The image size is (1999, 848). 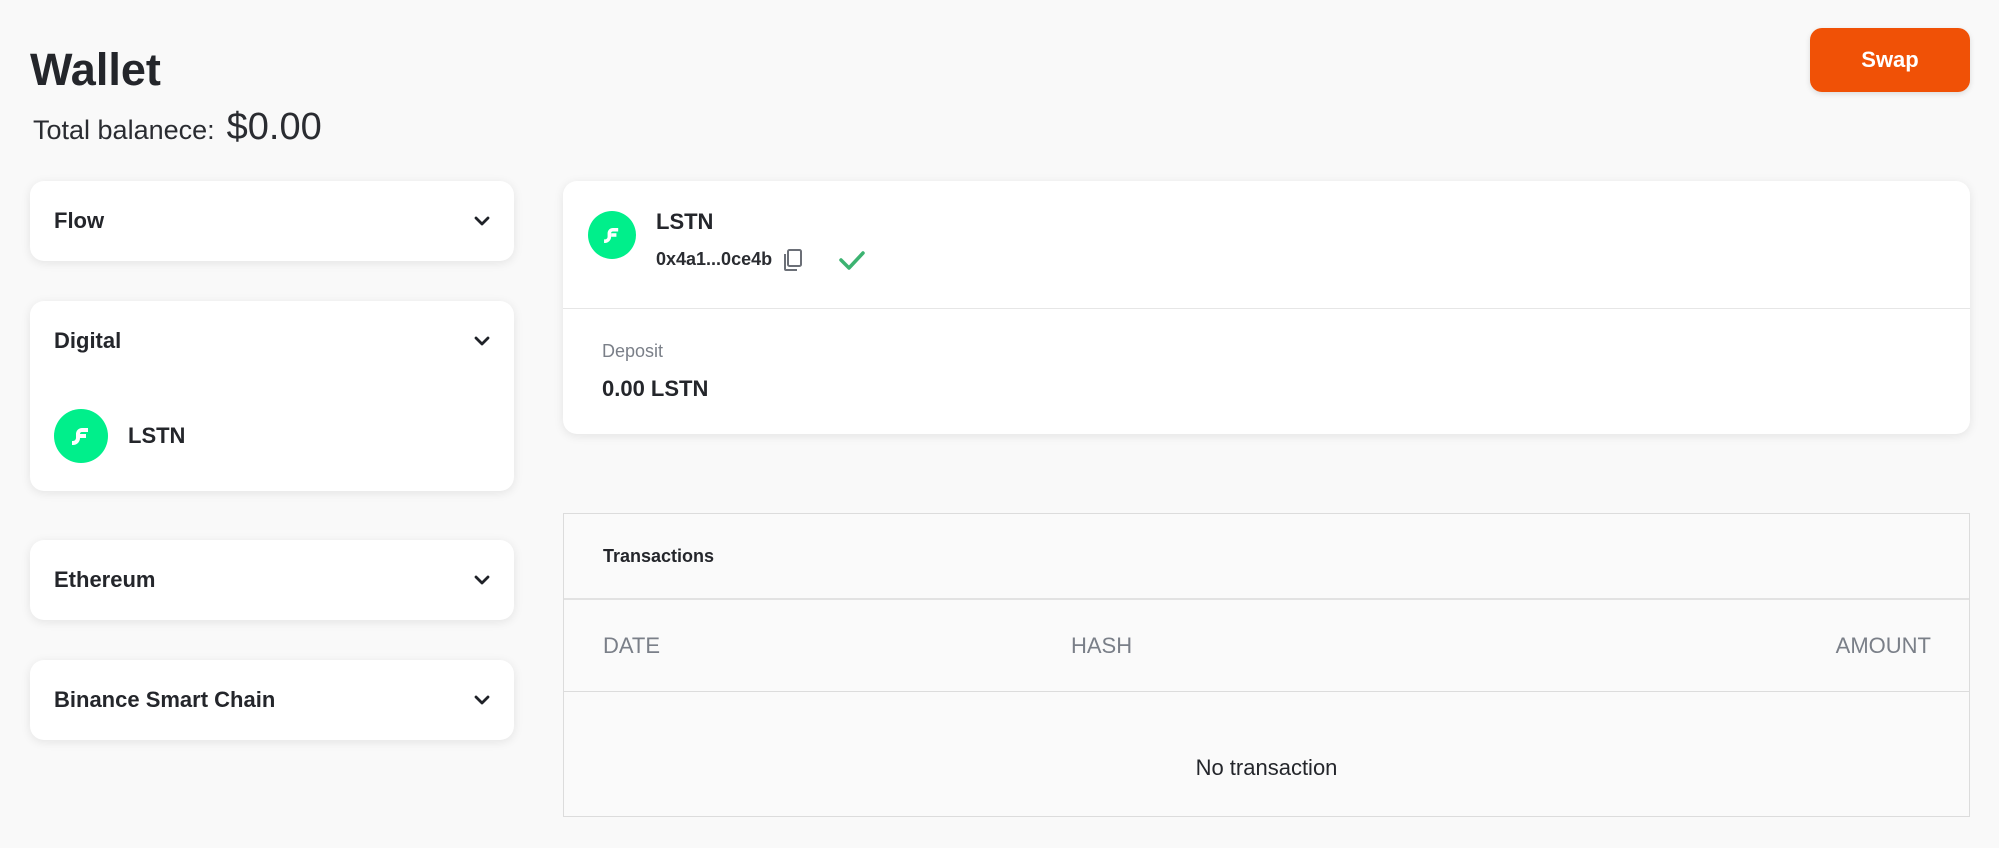 What do you see at coordinates (105, 579) in the screenshot?
I see `chain-name: Ethereum` at bounding box center [105, 579].